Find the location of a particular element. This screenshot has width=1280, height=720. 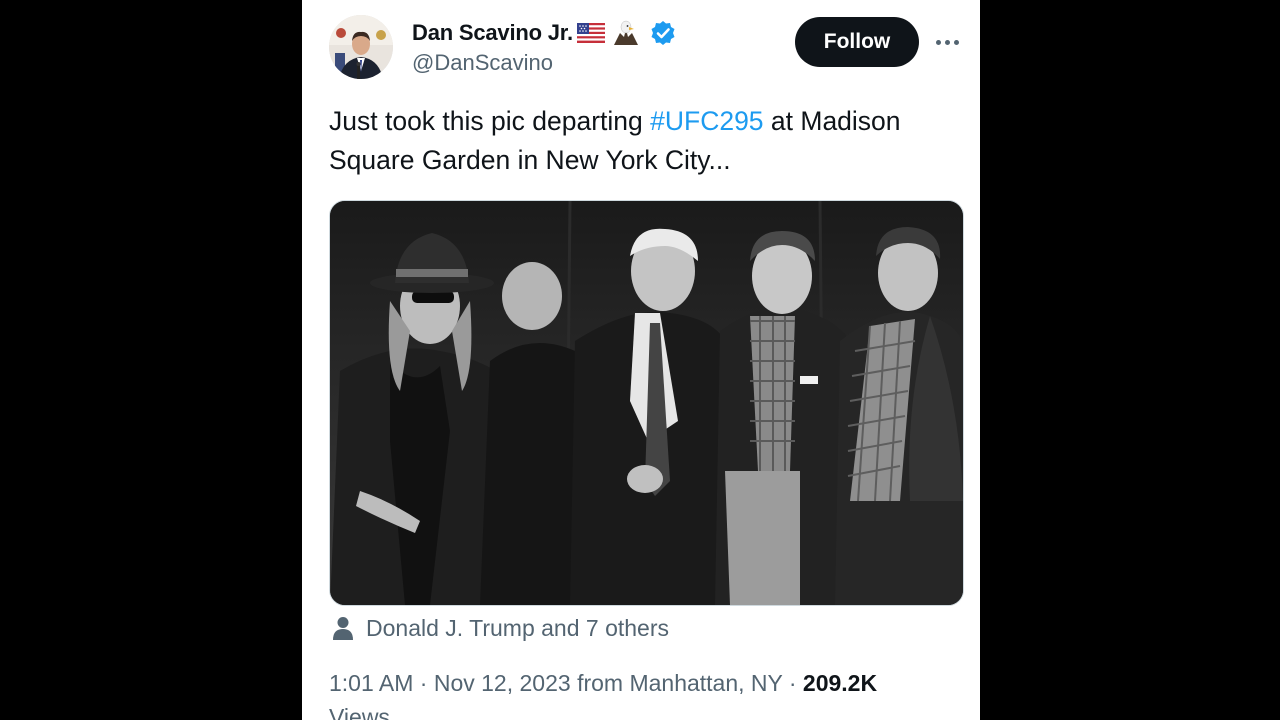

avatar is located at coordinates (361, 47).